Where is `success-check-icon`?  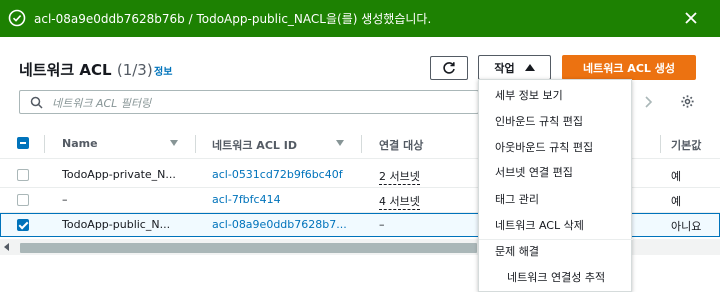
success-check-icon is located at coordinates (17, 18).